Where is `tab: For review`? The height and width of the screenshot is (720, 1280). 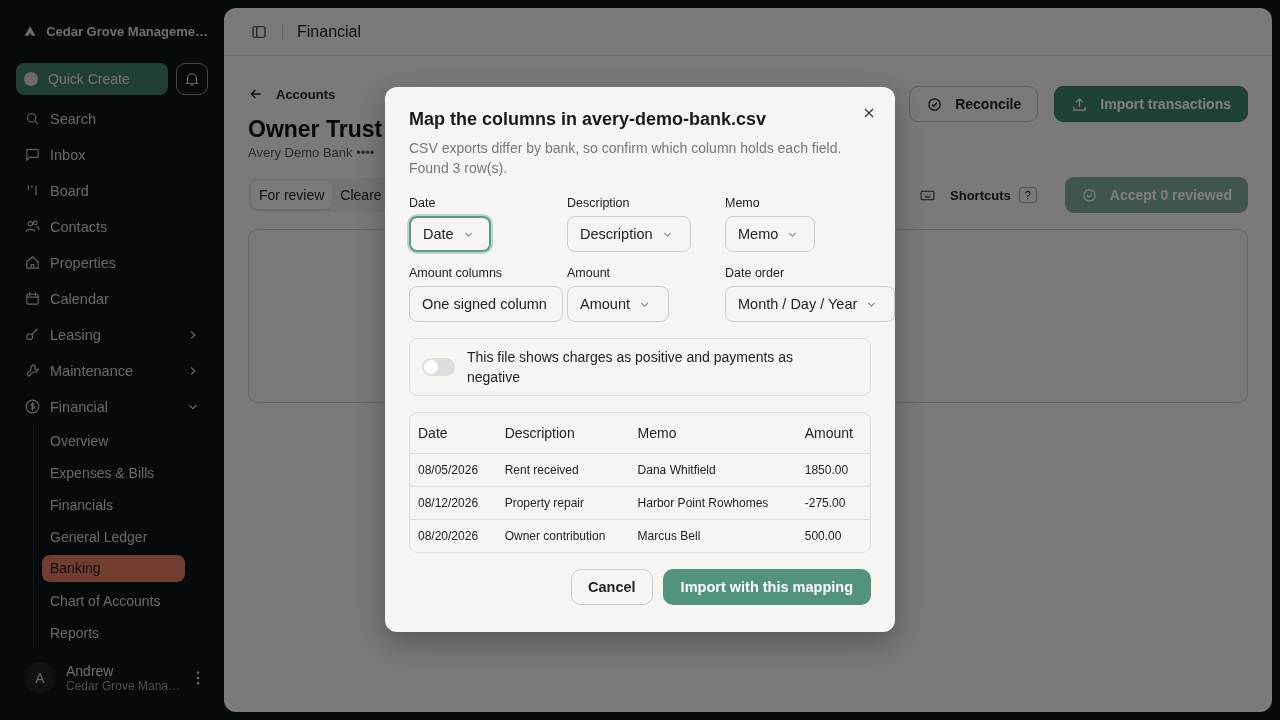 tab: For review is located at coordinates (292, 195).